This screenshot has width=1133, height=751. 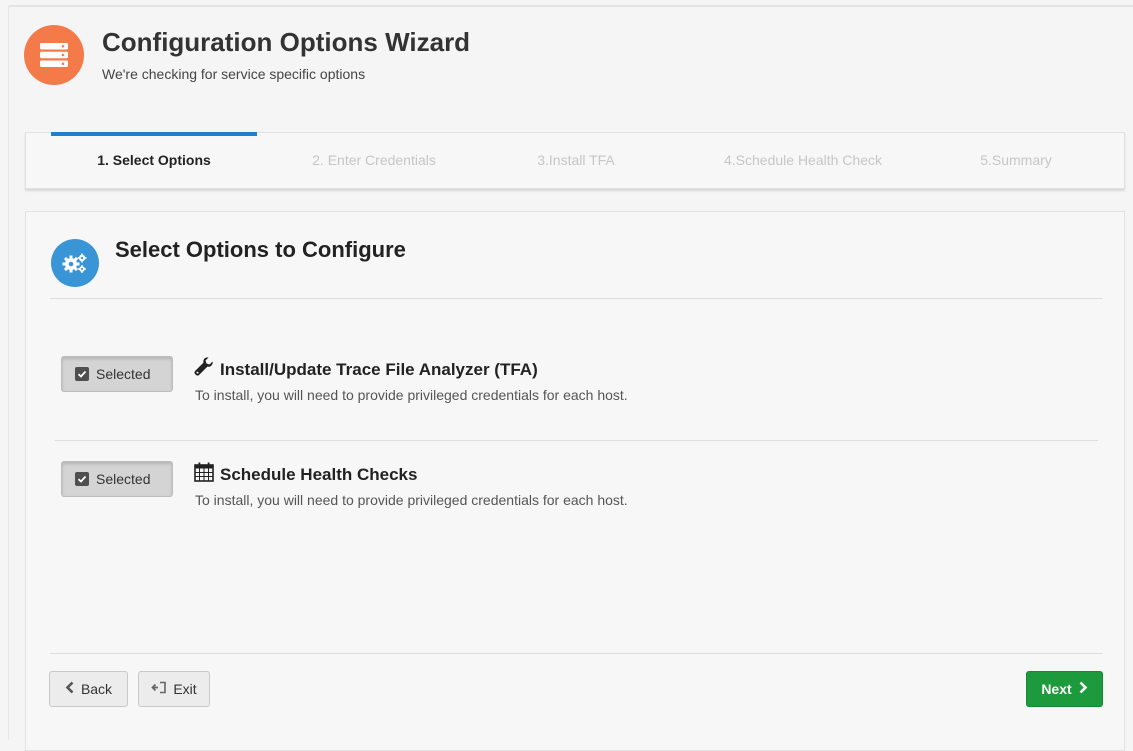 I want to click on option-tfa-title: Install/Update Trace File Analyzer (TFA), so click(x=366, y=369).